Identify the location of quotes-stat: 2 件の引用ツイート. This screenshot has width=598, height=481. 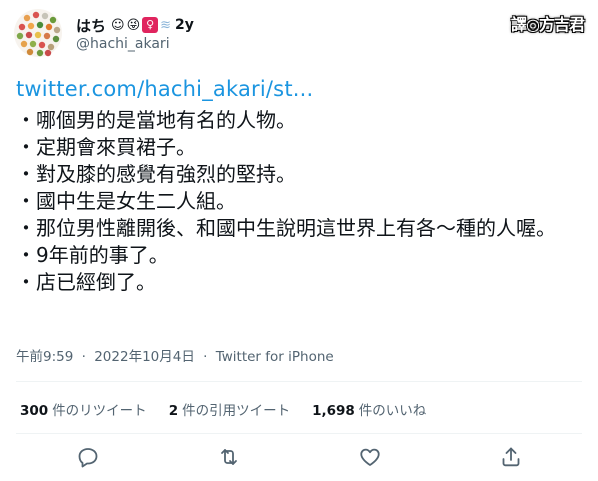
(229, 409).